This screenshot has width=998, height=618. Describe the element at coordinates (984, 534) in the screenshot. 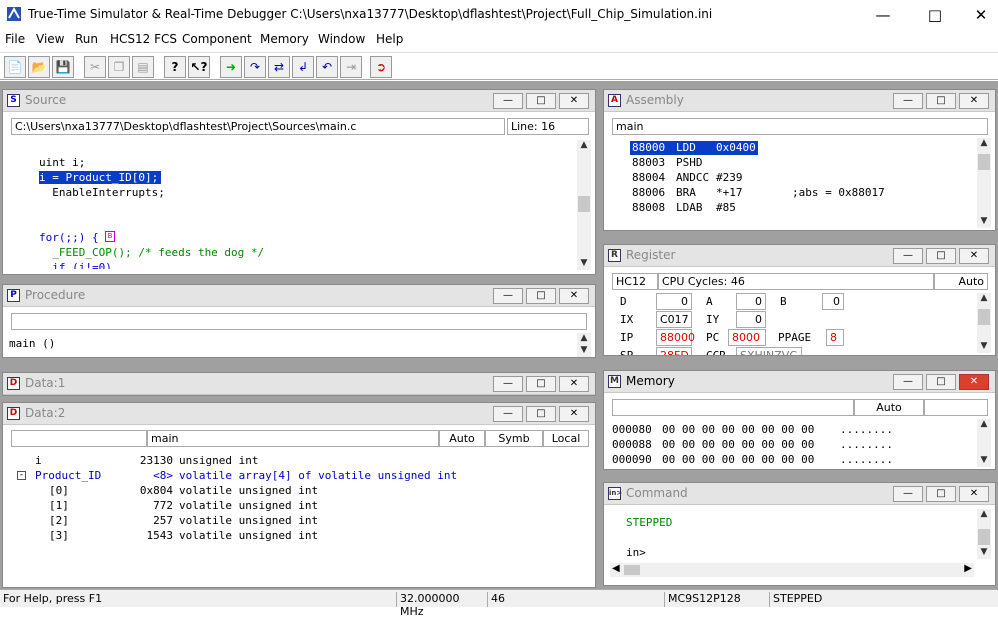

I see `command-scrollbar: ▲ ▼` at that location.